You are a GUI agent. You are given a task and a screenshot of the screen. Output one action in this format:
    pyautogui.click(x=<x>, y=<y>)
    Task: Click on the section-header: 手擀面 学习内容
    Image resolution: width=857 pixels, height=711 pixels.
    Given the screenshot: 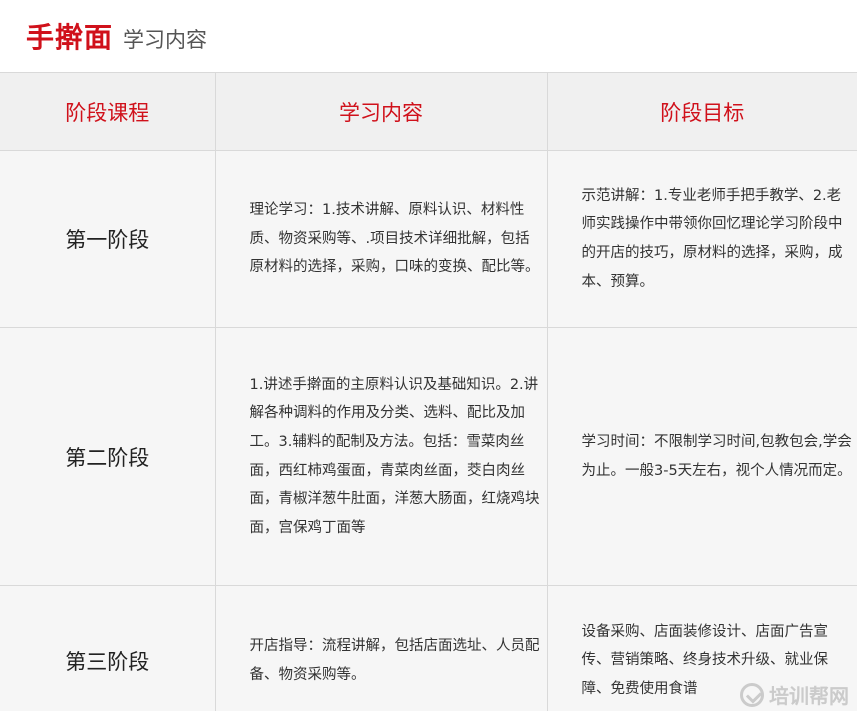 What is the action you would take?
    pyautogui.click(x=428, y=36)
    